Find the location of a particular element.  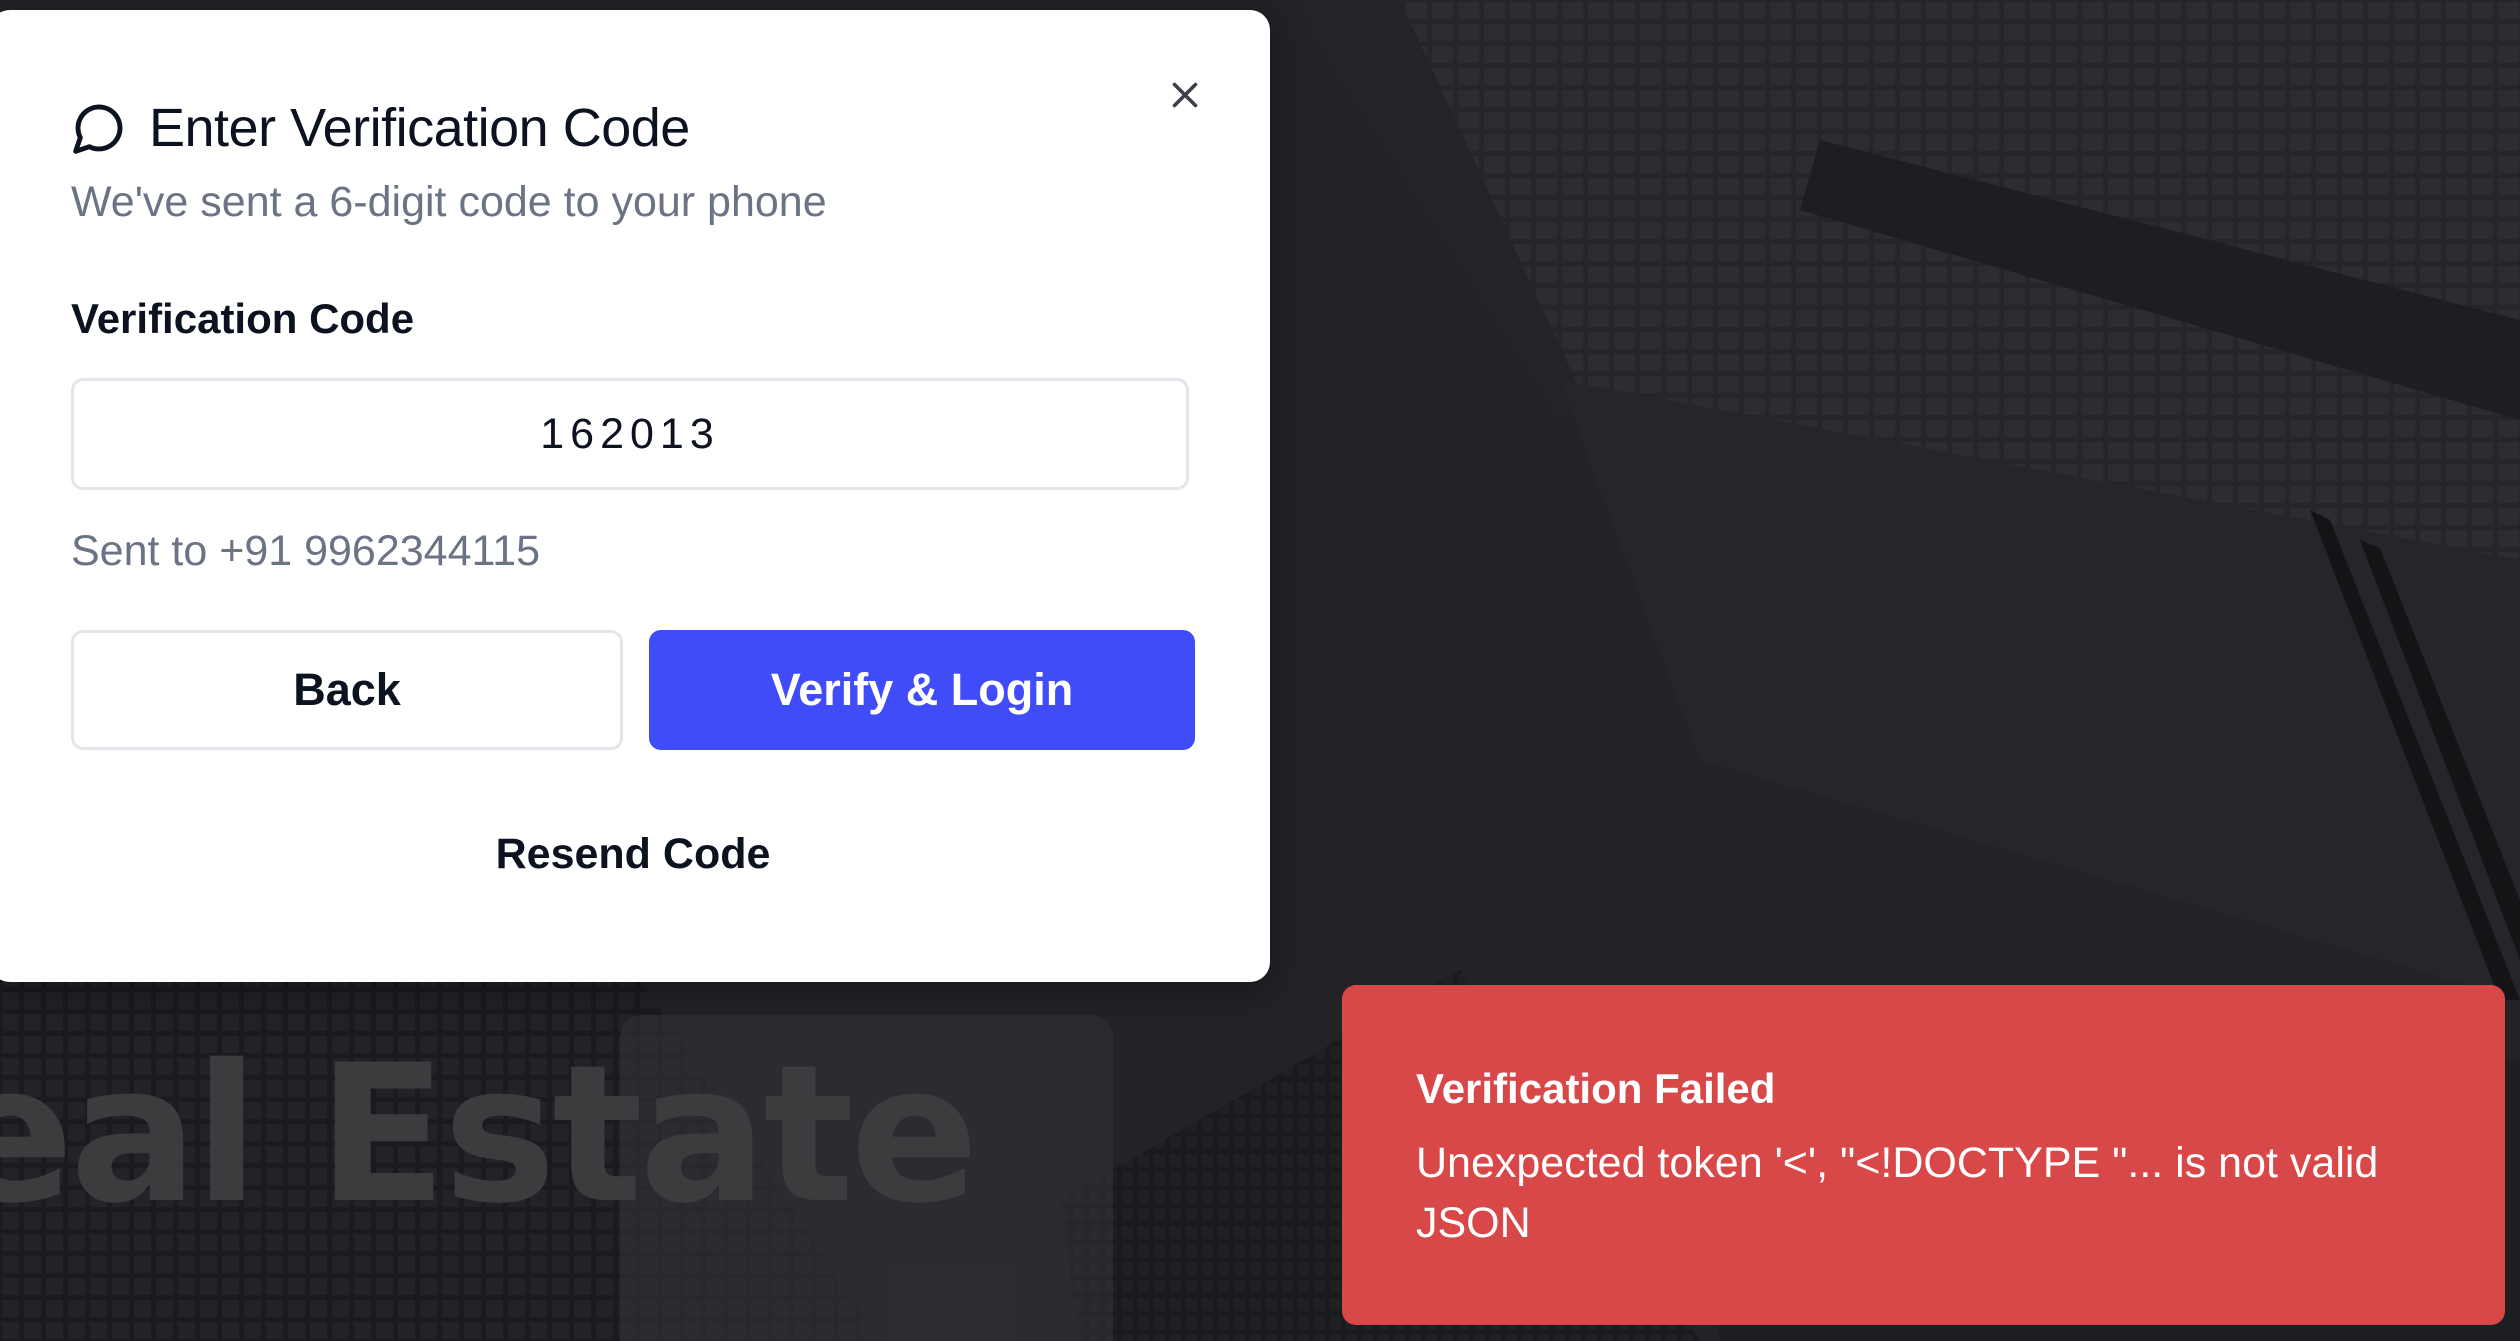

hero-title: eal Estate is located at coordinates (489, 1134).